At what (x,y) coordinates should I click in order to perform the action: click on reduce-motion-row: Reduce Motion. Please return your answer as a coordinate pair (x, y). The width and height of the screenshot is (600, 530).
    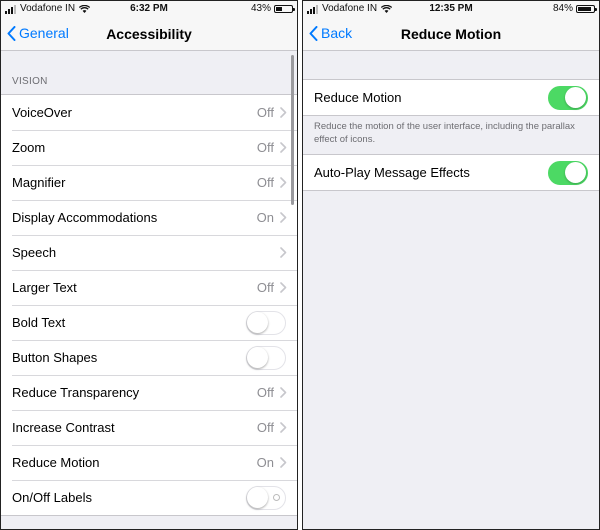
    Looking at the image, I should click on (451, 97).